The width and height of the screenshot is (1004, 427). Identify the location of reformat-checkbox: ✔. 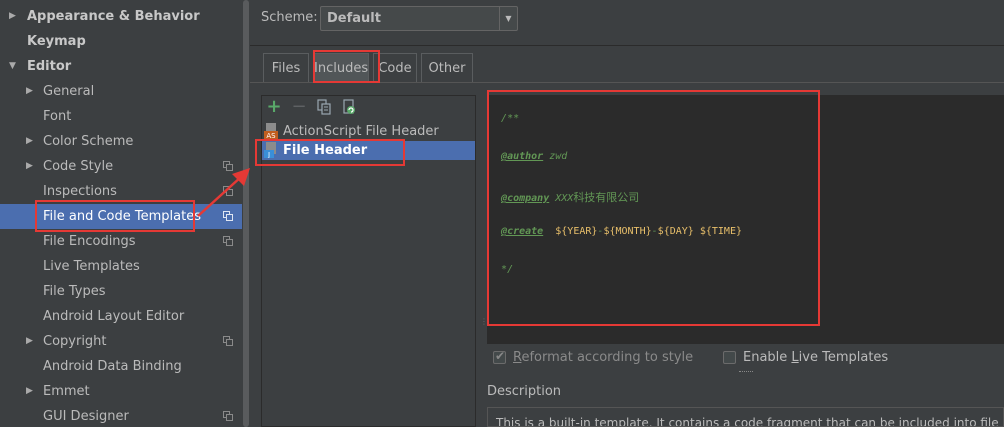
(499, 356).